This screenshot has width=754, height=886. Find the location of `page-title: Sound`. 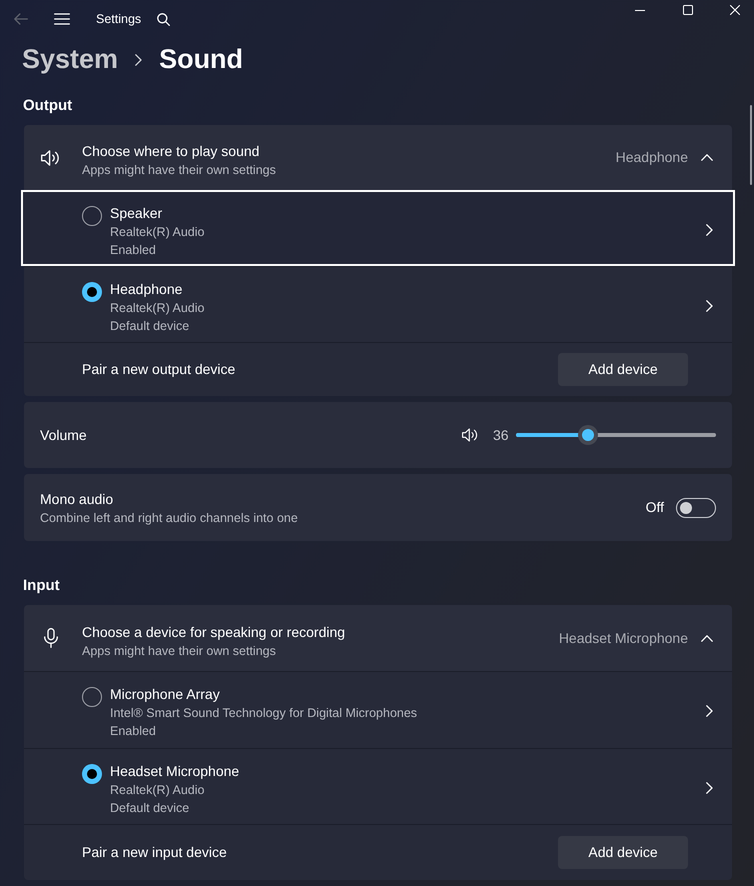

page-title: Sound is located at coordinates (201, 59).